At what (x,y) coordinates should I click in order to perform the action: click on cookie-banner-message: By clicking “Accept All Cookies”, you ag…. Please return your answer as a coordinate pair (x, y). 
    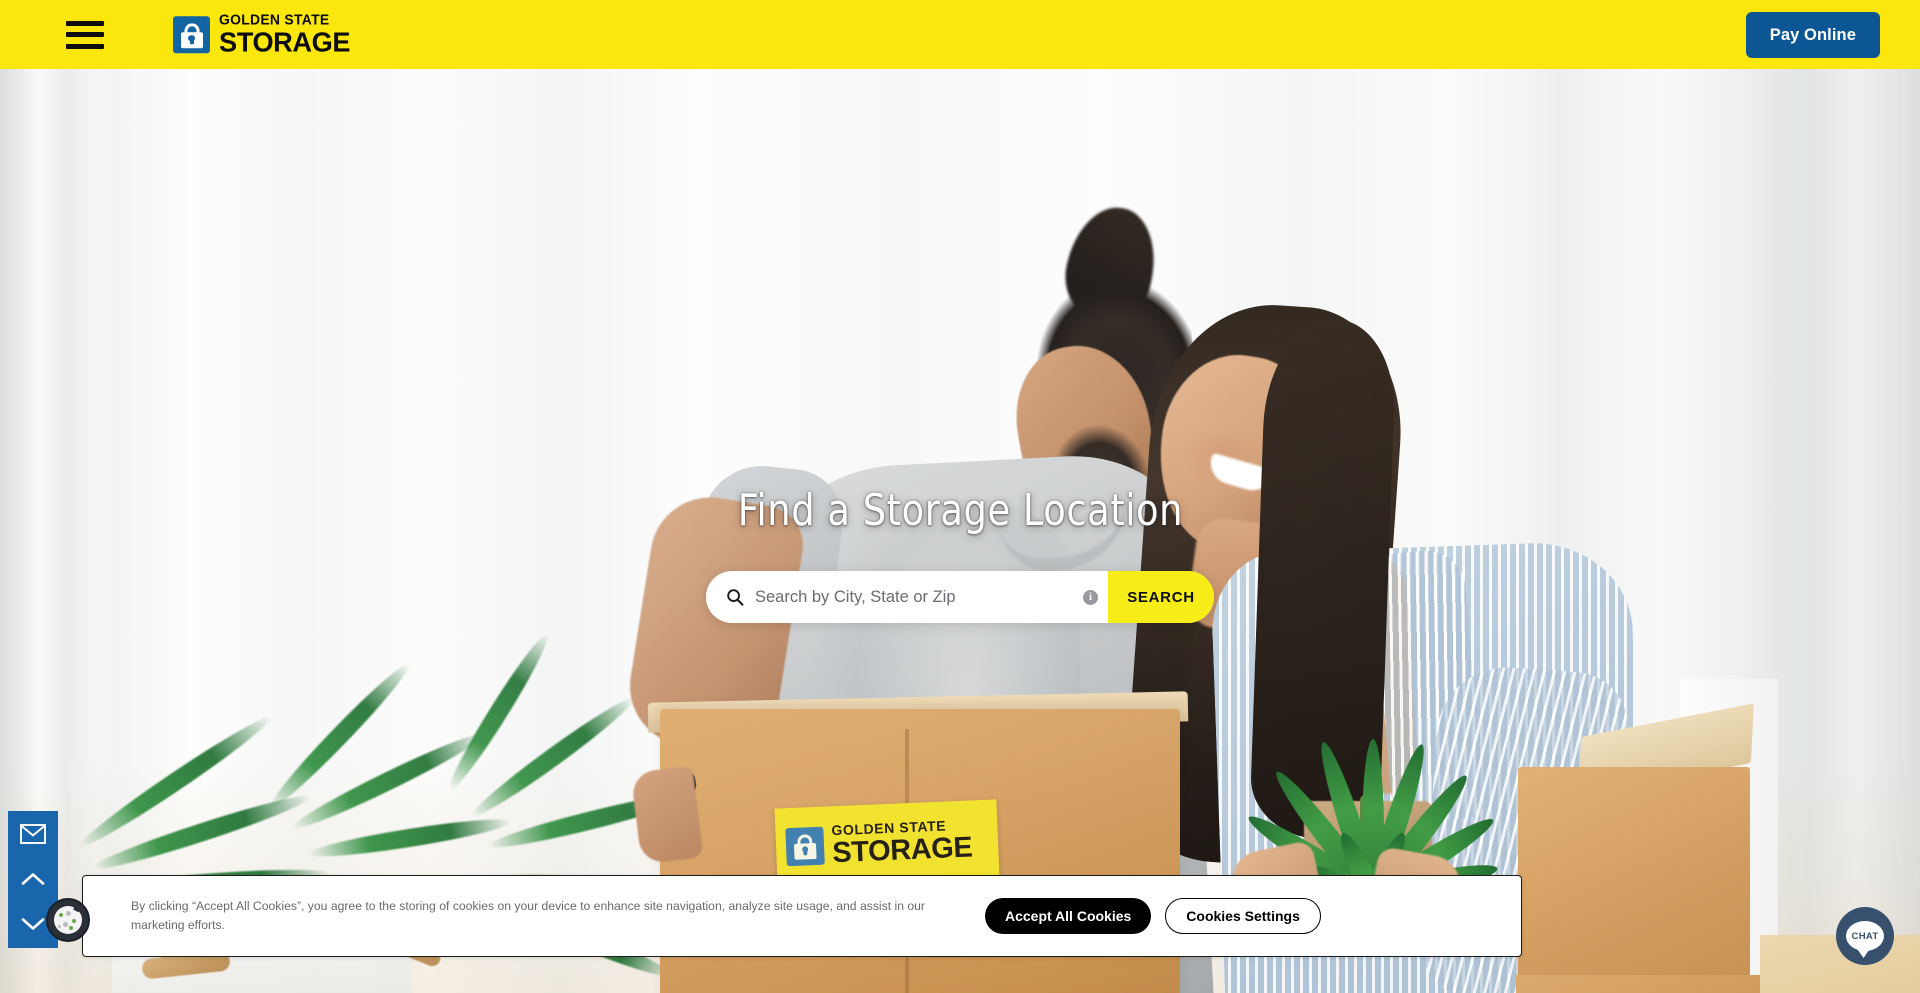
    Looking at the image, I should click on (528, 915).